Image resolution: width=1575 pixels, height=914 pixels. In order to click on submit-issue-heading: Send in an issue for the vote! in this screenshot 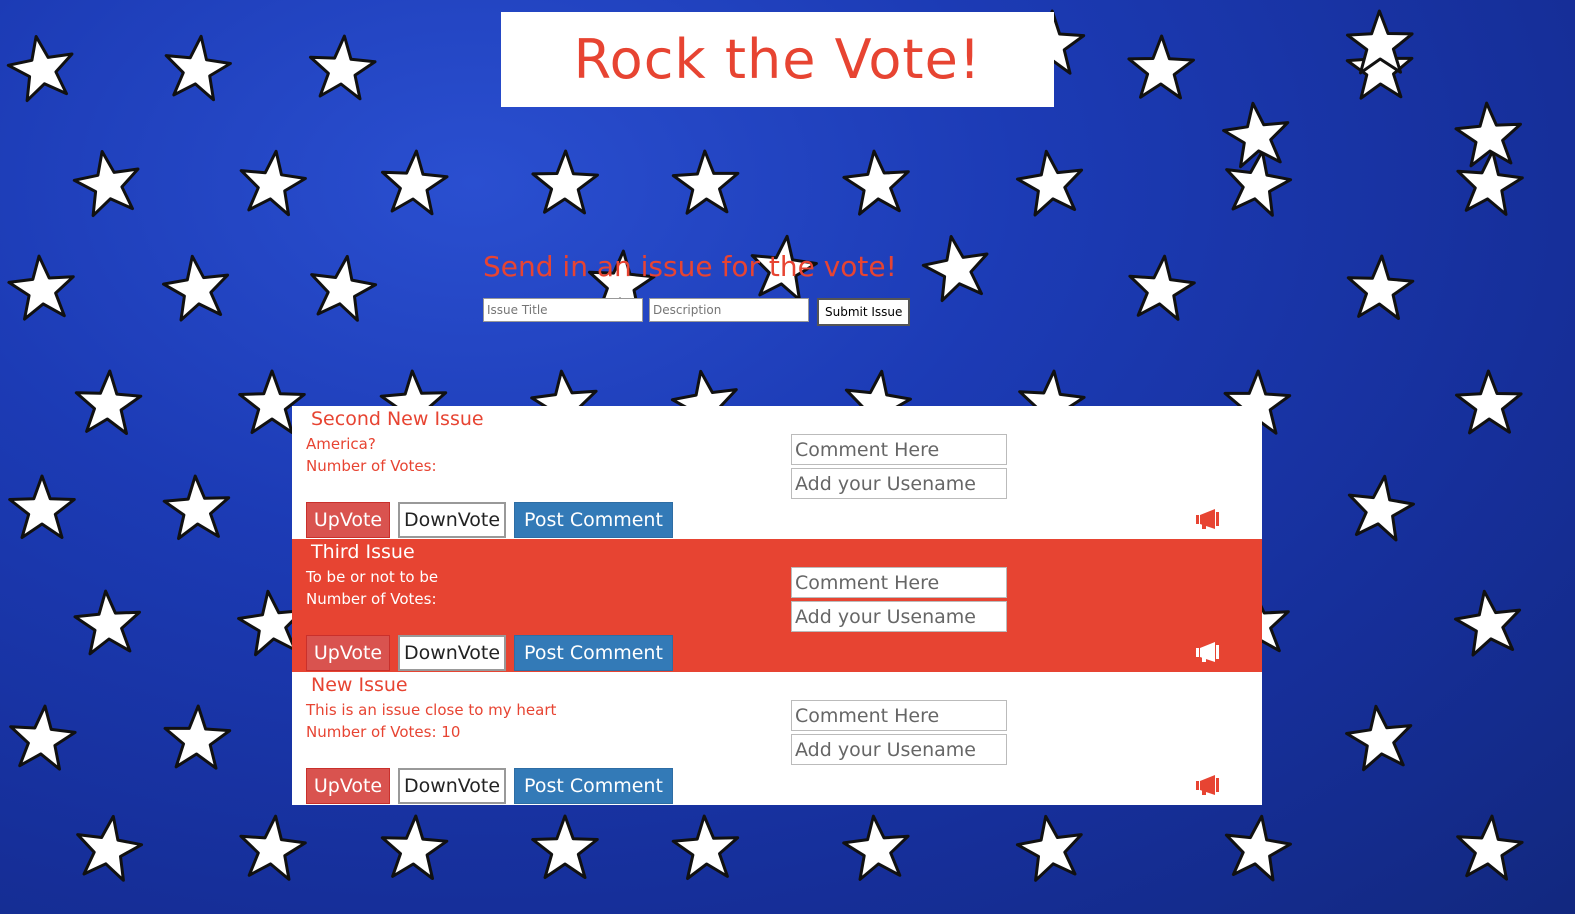, I will do `click(690, 266)`.